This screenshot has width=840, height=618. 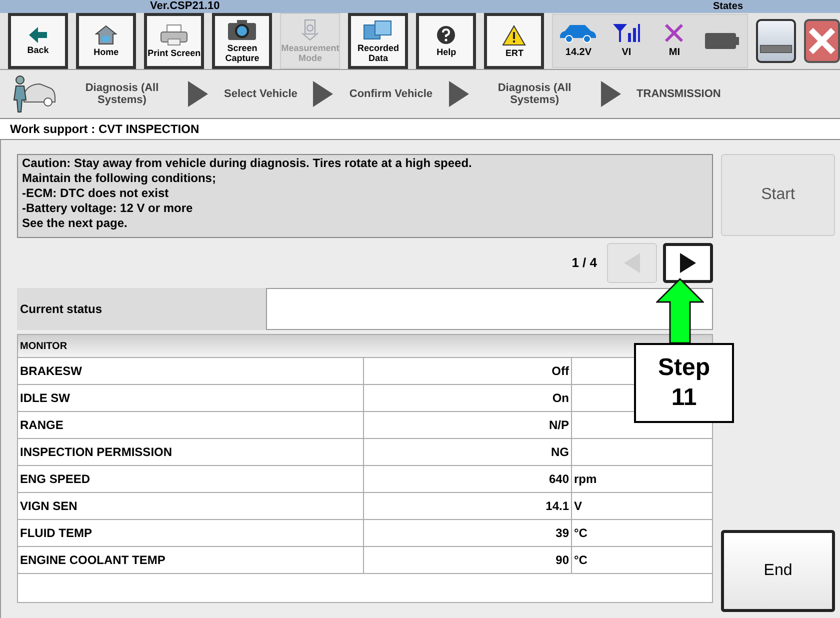 What do you see at coordinates (446, 35) in the screenshot?
I see `help-icon` at bounding box center [446, 35].